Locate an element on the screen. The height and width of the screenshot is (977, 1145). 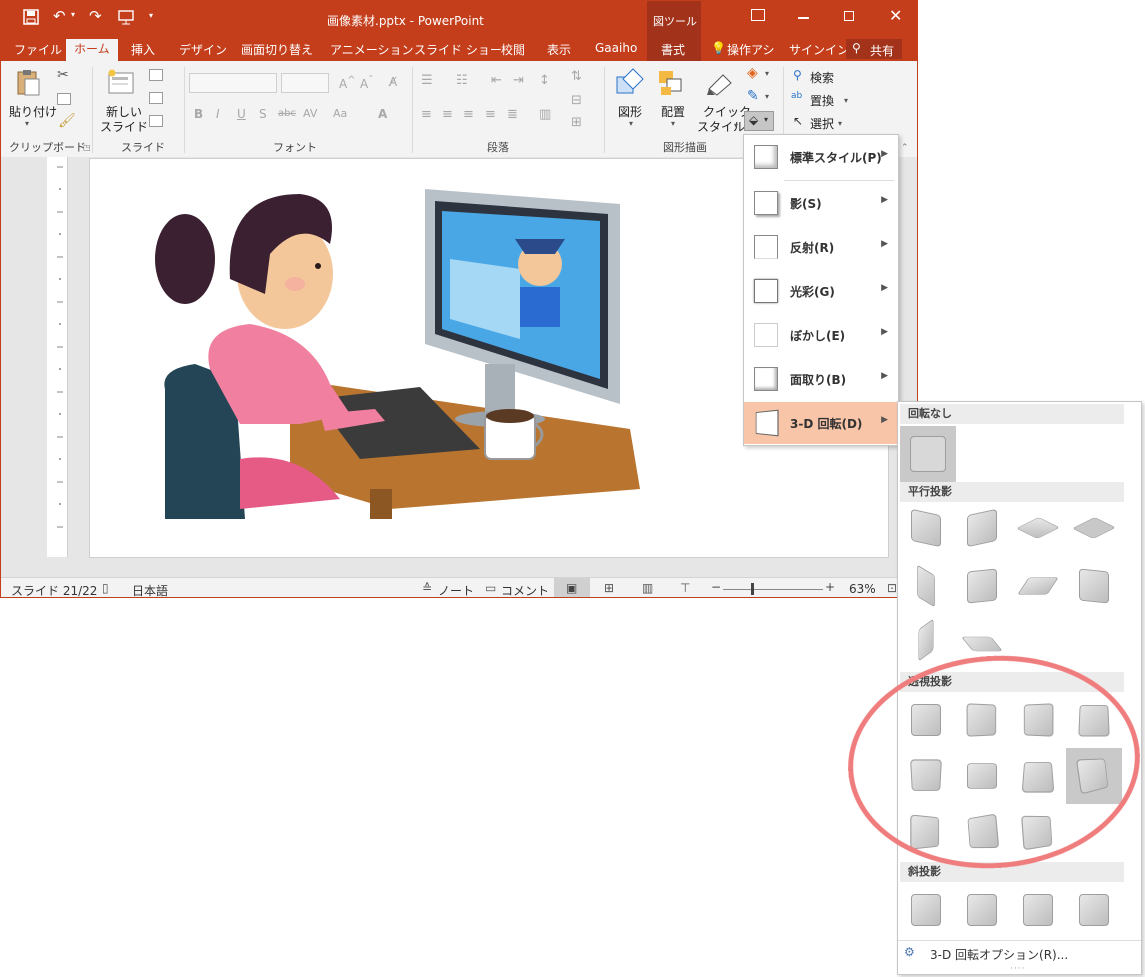
font-size-box is located at coordinates (305, 83).